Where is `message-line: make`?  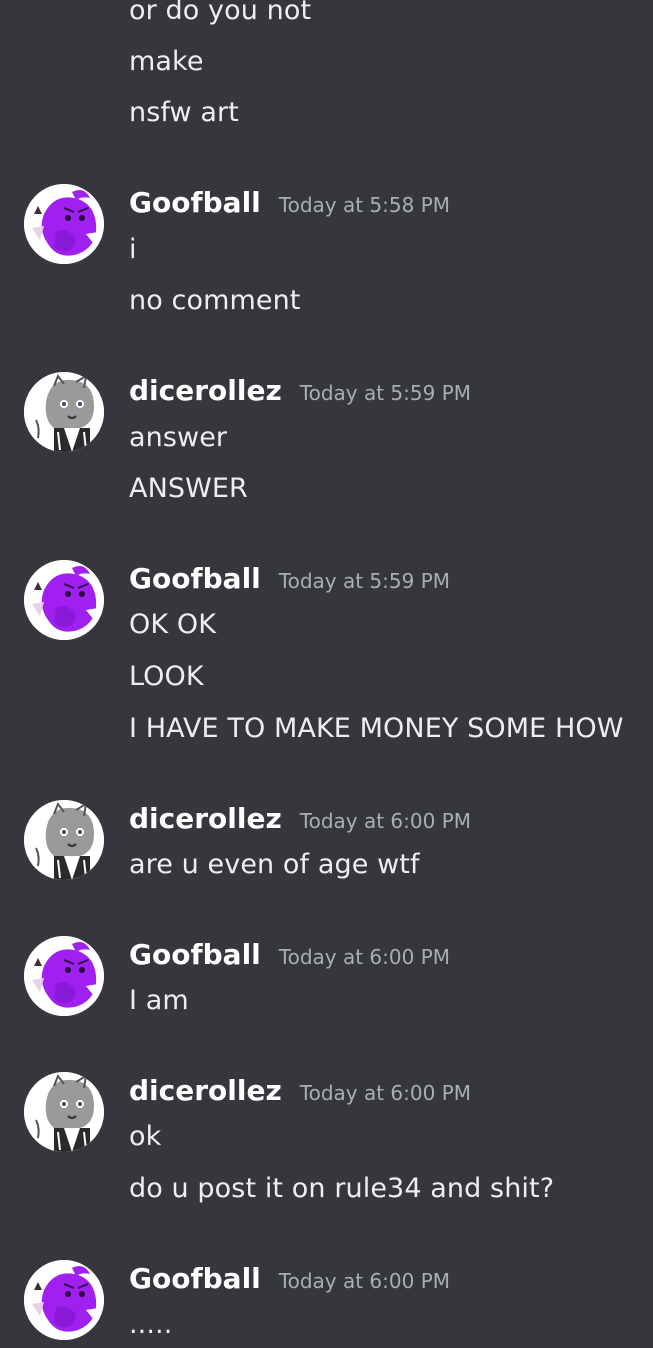
message-line: make is located at coordinates (166, 61).